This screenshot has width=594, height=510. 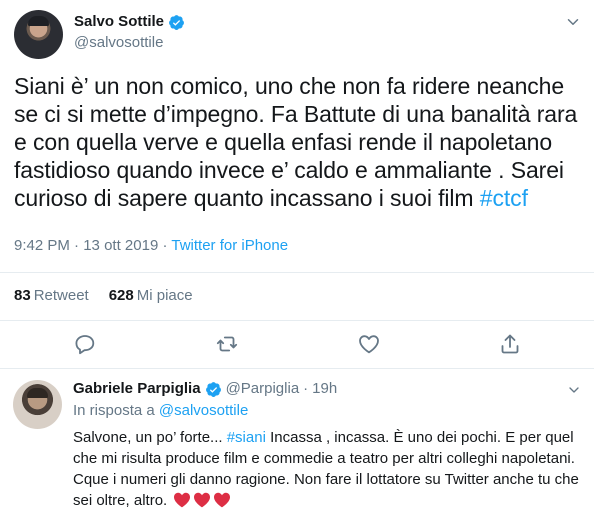 What do you see at coordinates (22, 295) in the screenshot?
I see `retweet-count: 83` at bounding box center [22, 295].